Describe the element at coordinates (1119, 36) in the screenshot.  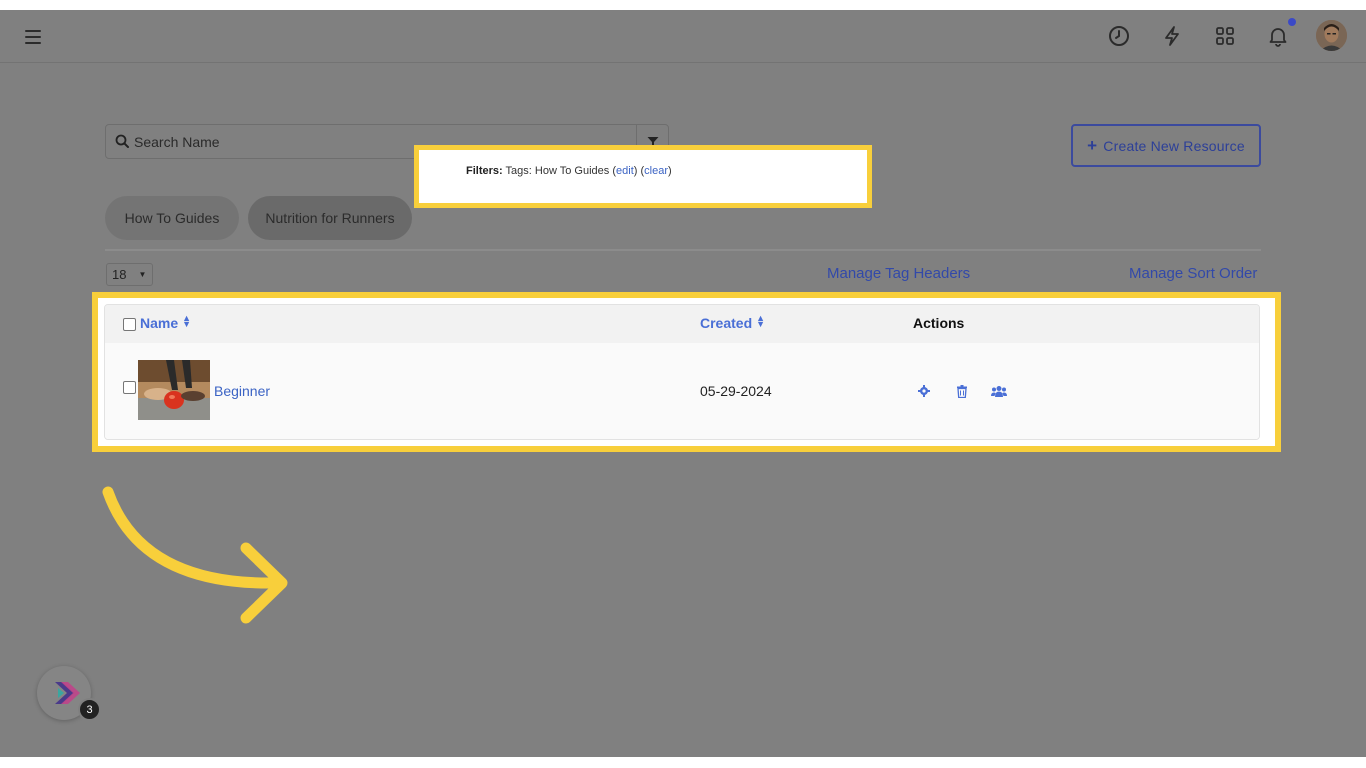
I see `clock-icon` at that location.